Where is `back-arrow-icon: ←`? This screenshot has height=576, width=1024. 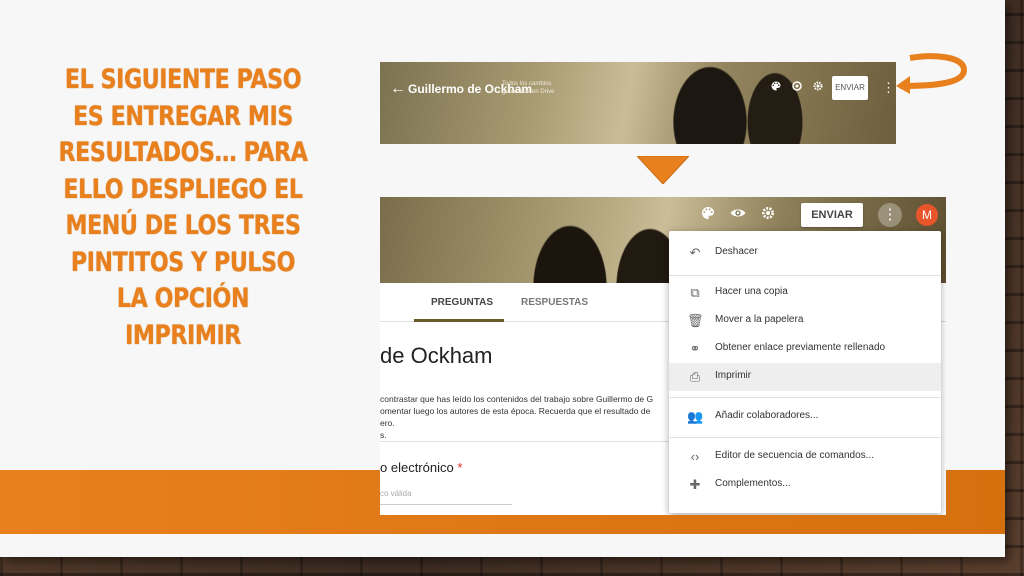
back-arrow-icon: ← is located at coordinates (398, 89).